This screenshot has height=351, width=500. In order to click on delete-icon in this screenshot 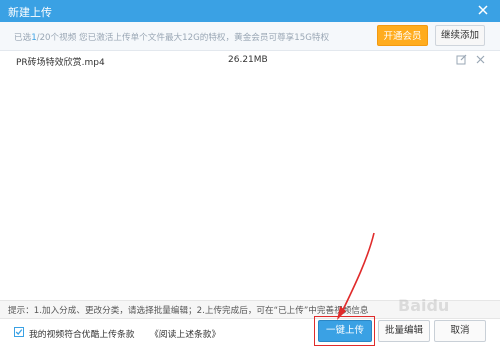, I will do `click(480, 59)`.